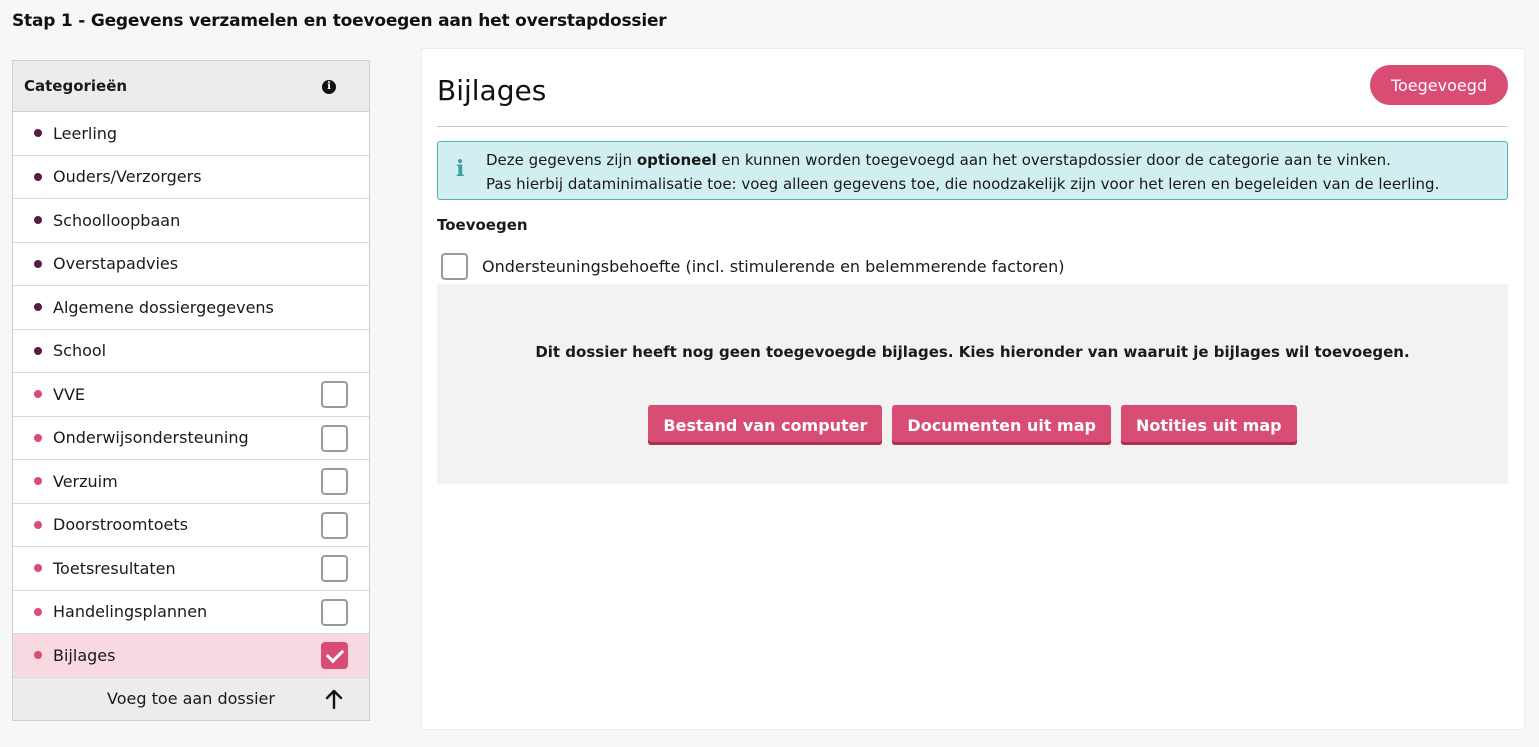 The image size is (1539, 747). Describe the element at coordinates (191, 351) in the screenshot. I see `sidebar-item-school: School` at that location.